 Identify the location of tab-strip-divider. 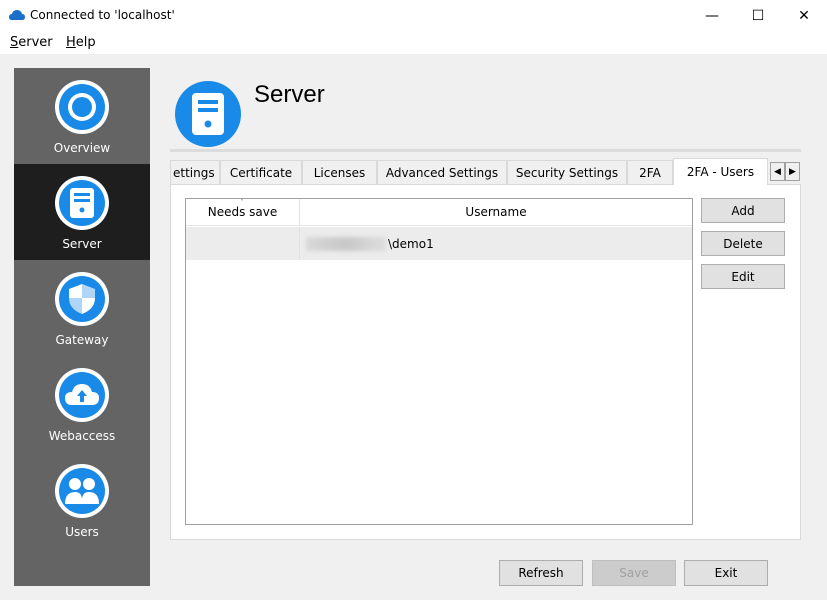
(485, 150).